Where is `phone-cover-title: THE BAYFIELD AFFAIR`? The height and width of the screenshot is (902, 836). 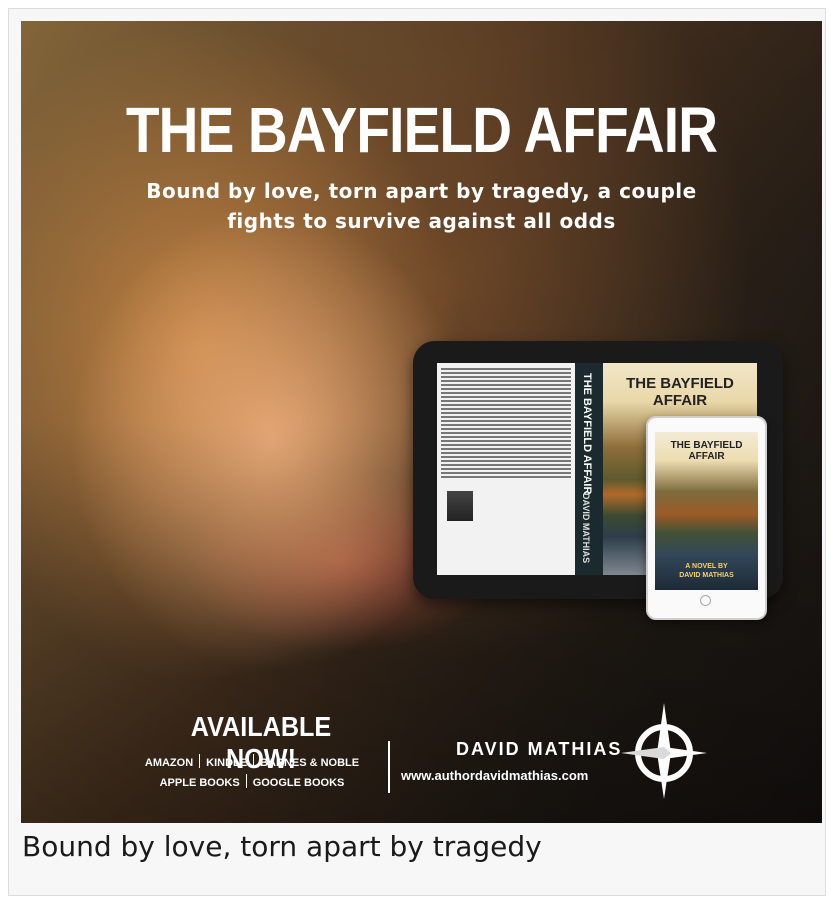
phone-cover-title: THE BAYFIELD AFFAIR is located at coordinates (706, 451).